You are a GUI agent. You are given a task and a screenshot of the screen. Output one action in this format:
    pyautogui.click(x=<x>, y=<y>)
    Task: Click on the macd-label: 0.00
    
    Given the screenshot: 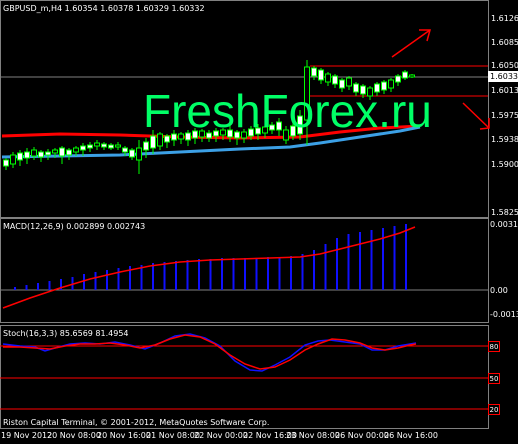 What is the action you would take?
    pyautogui.click(x=499, y=290)
    